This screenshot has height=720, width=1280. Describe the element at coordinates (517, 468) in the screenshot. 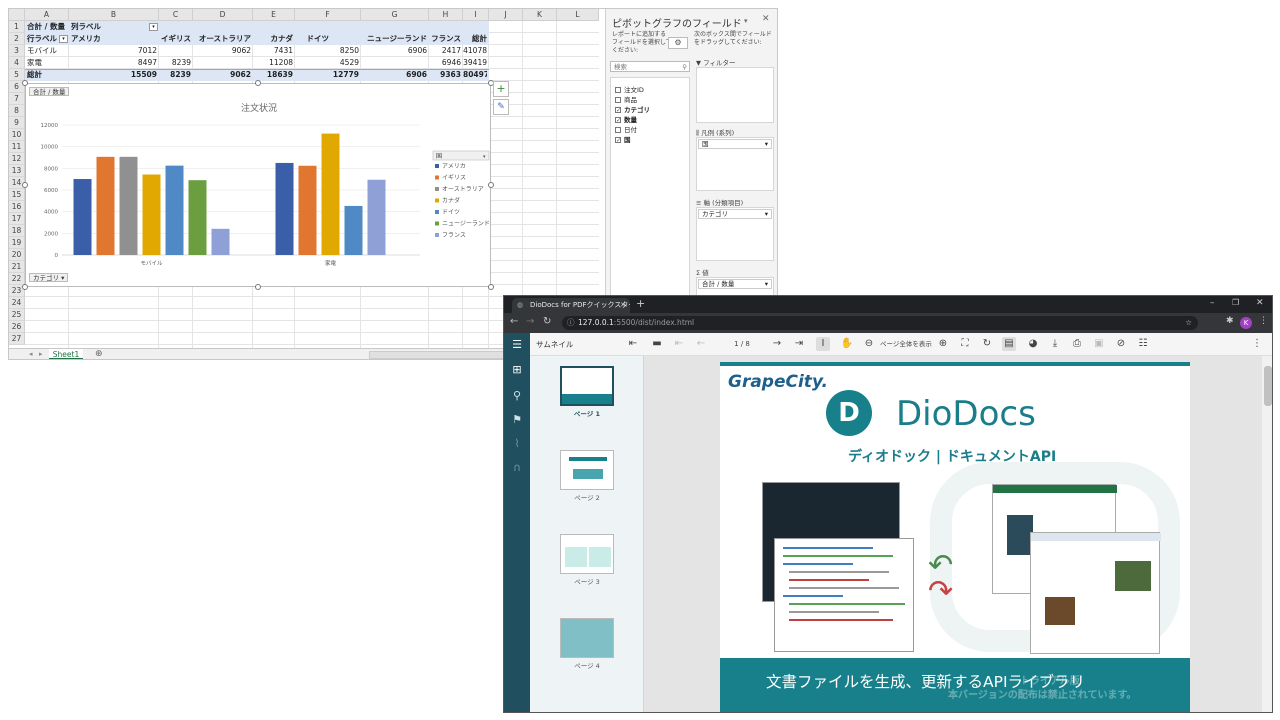

I see `structure-tree-icon: ∩` at that location.